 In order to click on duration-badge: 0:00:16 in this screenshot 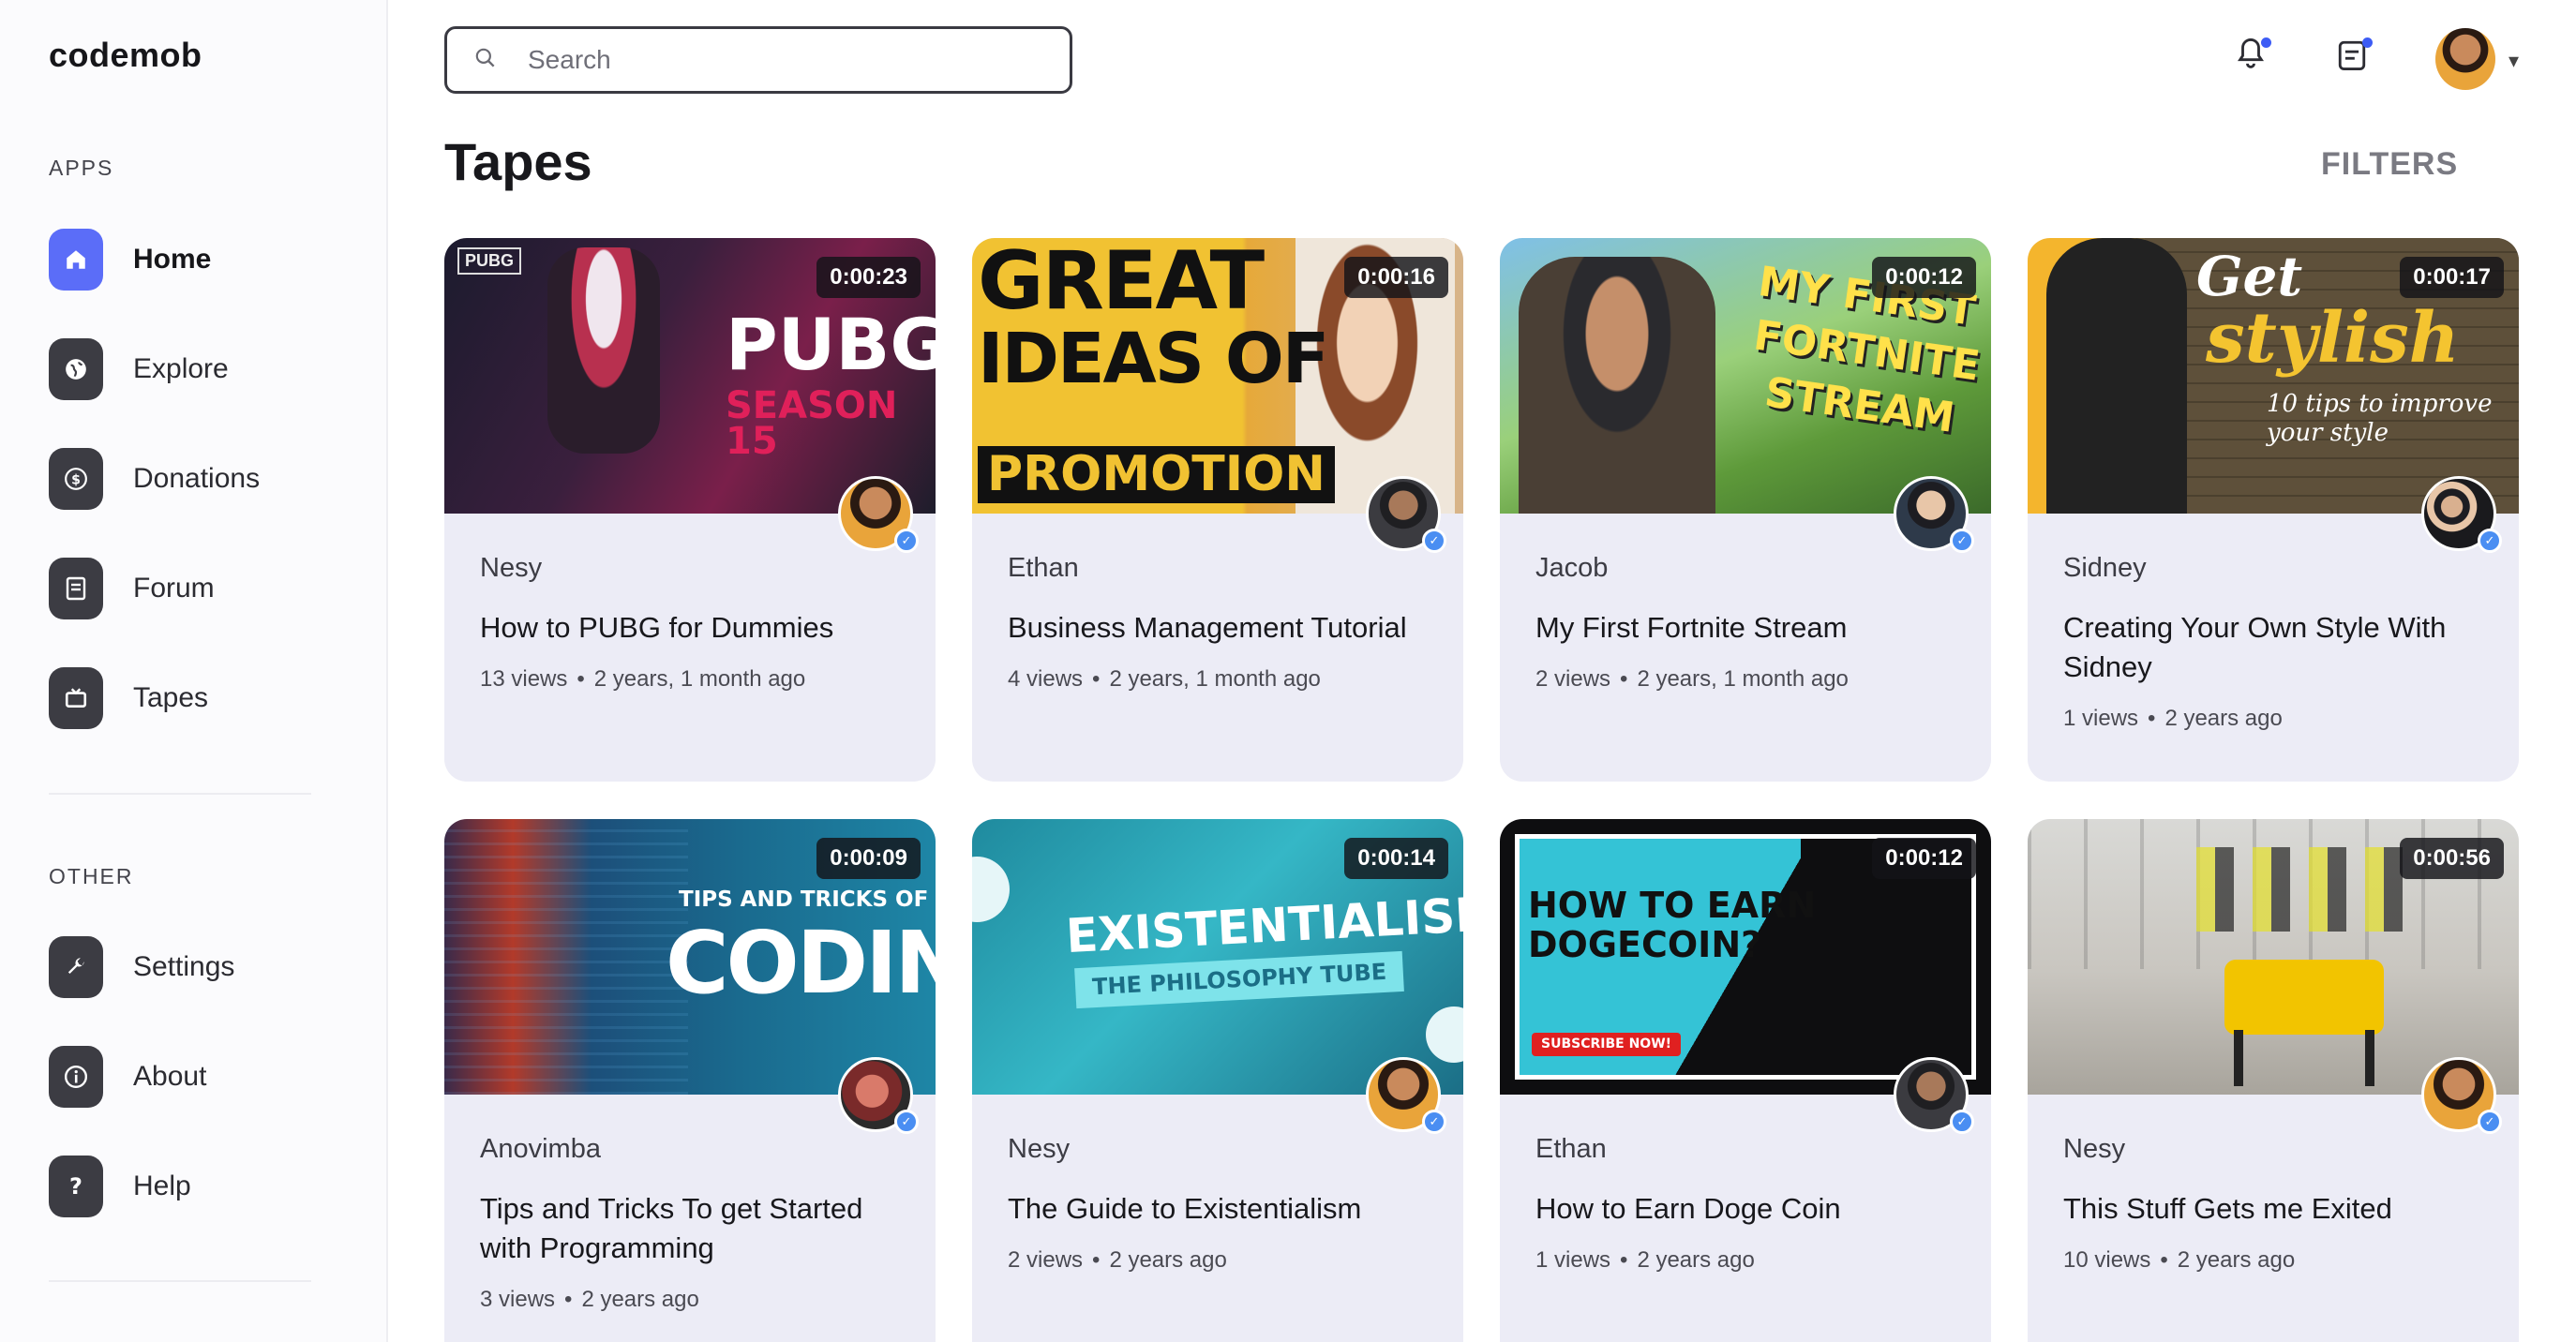, I will do `click(1396, 277)`.